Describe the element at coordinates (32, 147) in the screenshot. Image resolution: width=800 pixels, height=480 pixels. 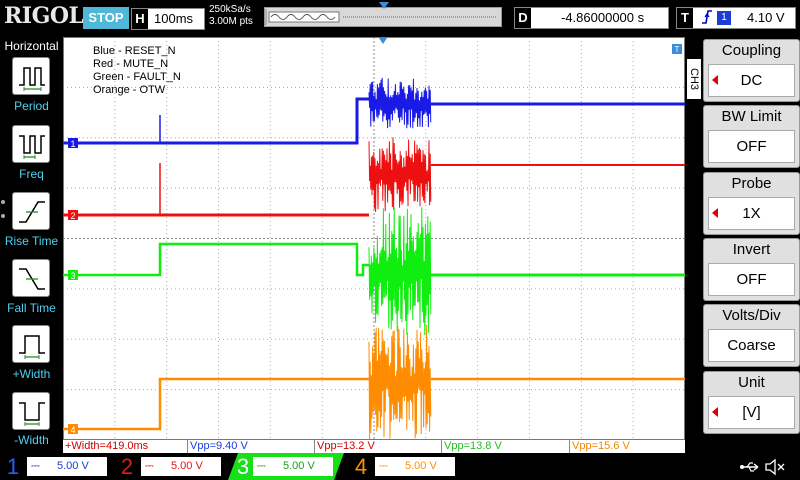
I see `freq-icon` at that location.